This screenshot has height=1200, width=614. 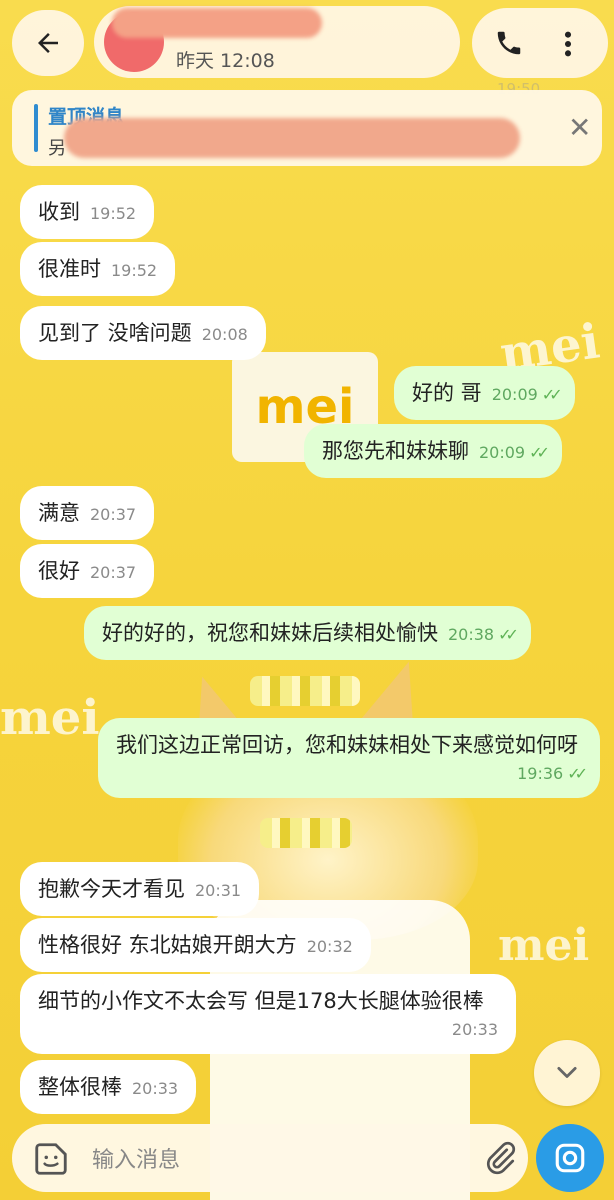 What do you see at coordinates (87, 571) in the screenshot?
I see `message-bubble: 很好 20:37` at bounding box center [87, 571].